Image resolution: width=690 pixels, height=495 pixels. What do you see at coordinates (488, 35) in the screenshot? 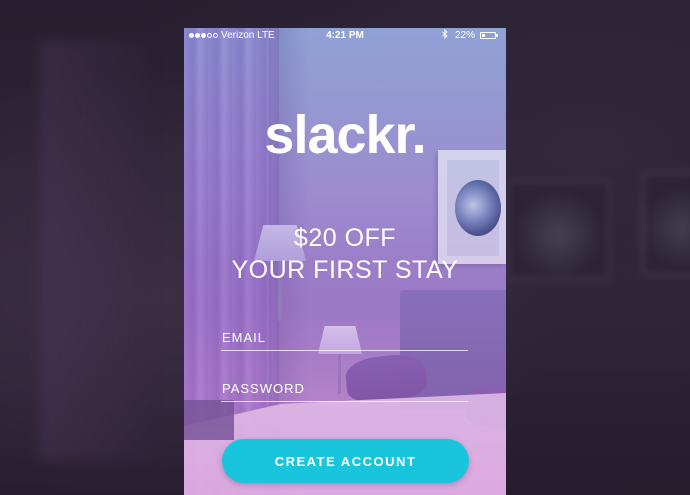
I see `battery-icon` at bounding box center [488, 35].